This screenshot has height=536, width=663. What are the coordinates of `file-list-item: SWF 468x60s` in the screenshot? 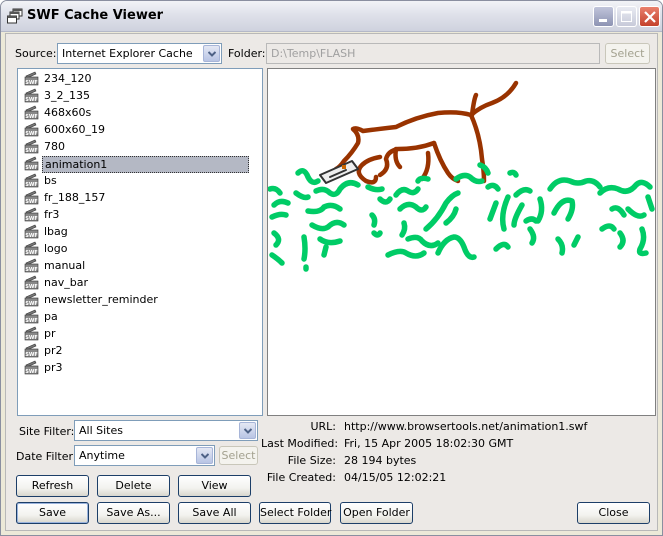 It's located at (135, 113).